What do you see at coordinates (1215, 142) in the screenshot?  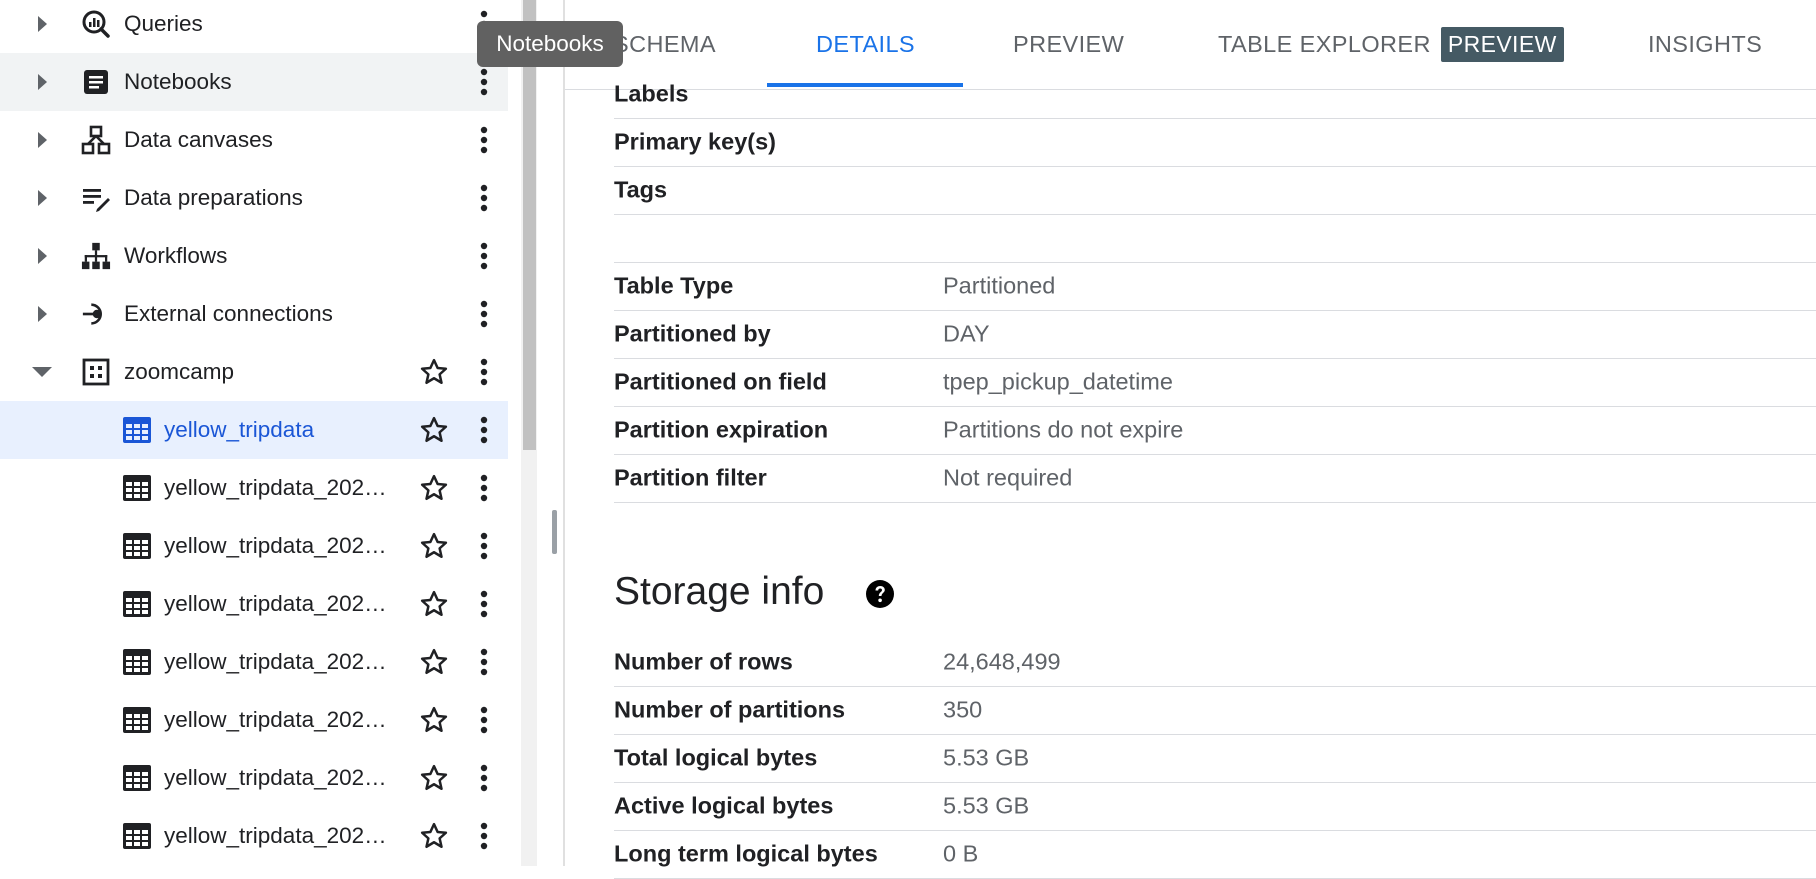 I see `detail-row-primary-keys: Primary key(s)` at bounding box center [1215, 142].